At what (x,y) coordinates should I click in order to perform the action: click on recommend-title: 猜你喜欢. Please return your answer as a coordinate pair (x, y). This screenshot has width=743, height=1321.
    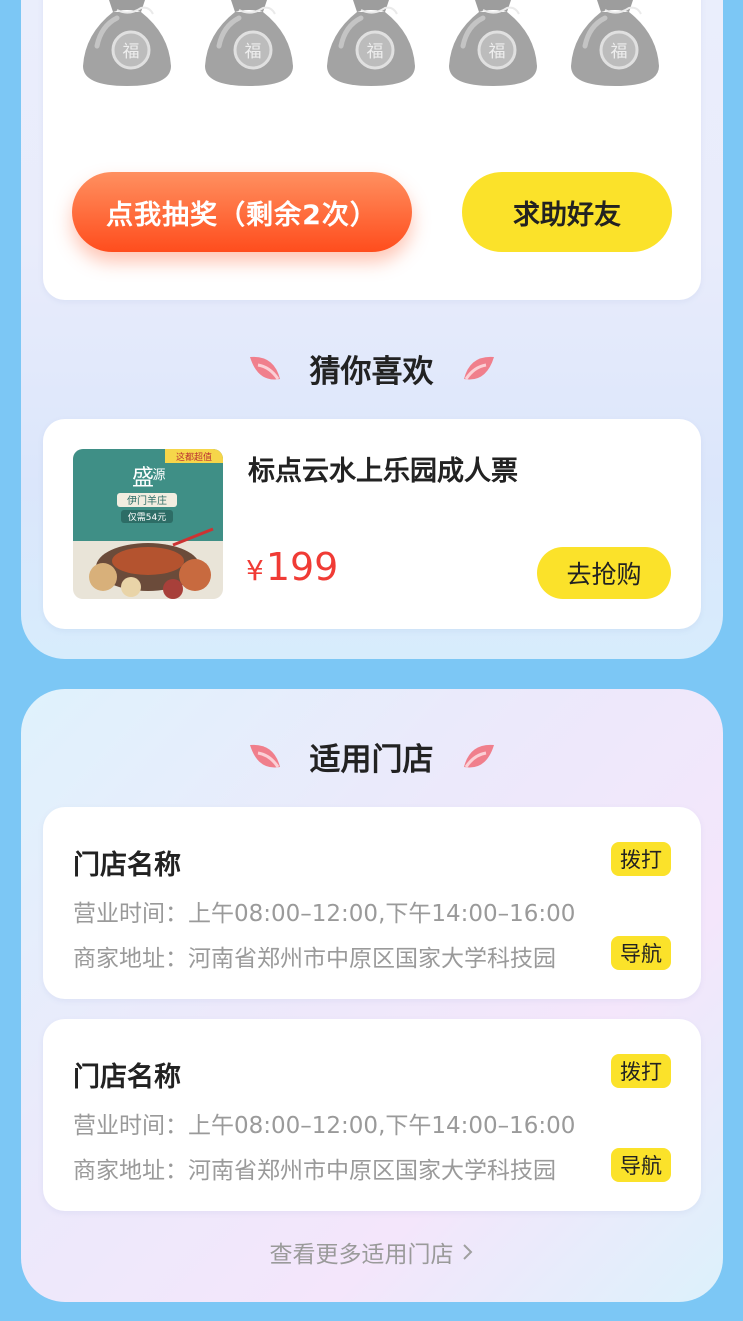
    Looking at the image, I should click on (371, 371).